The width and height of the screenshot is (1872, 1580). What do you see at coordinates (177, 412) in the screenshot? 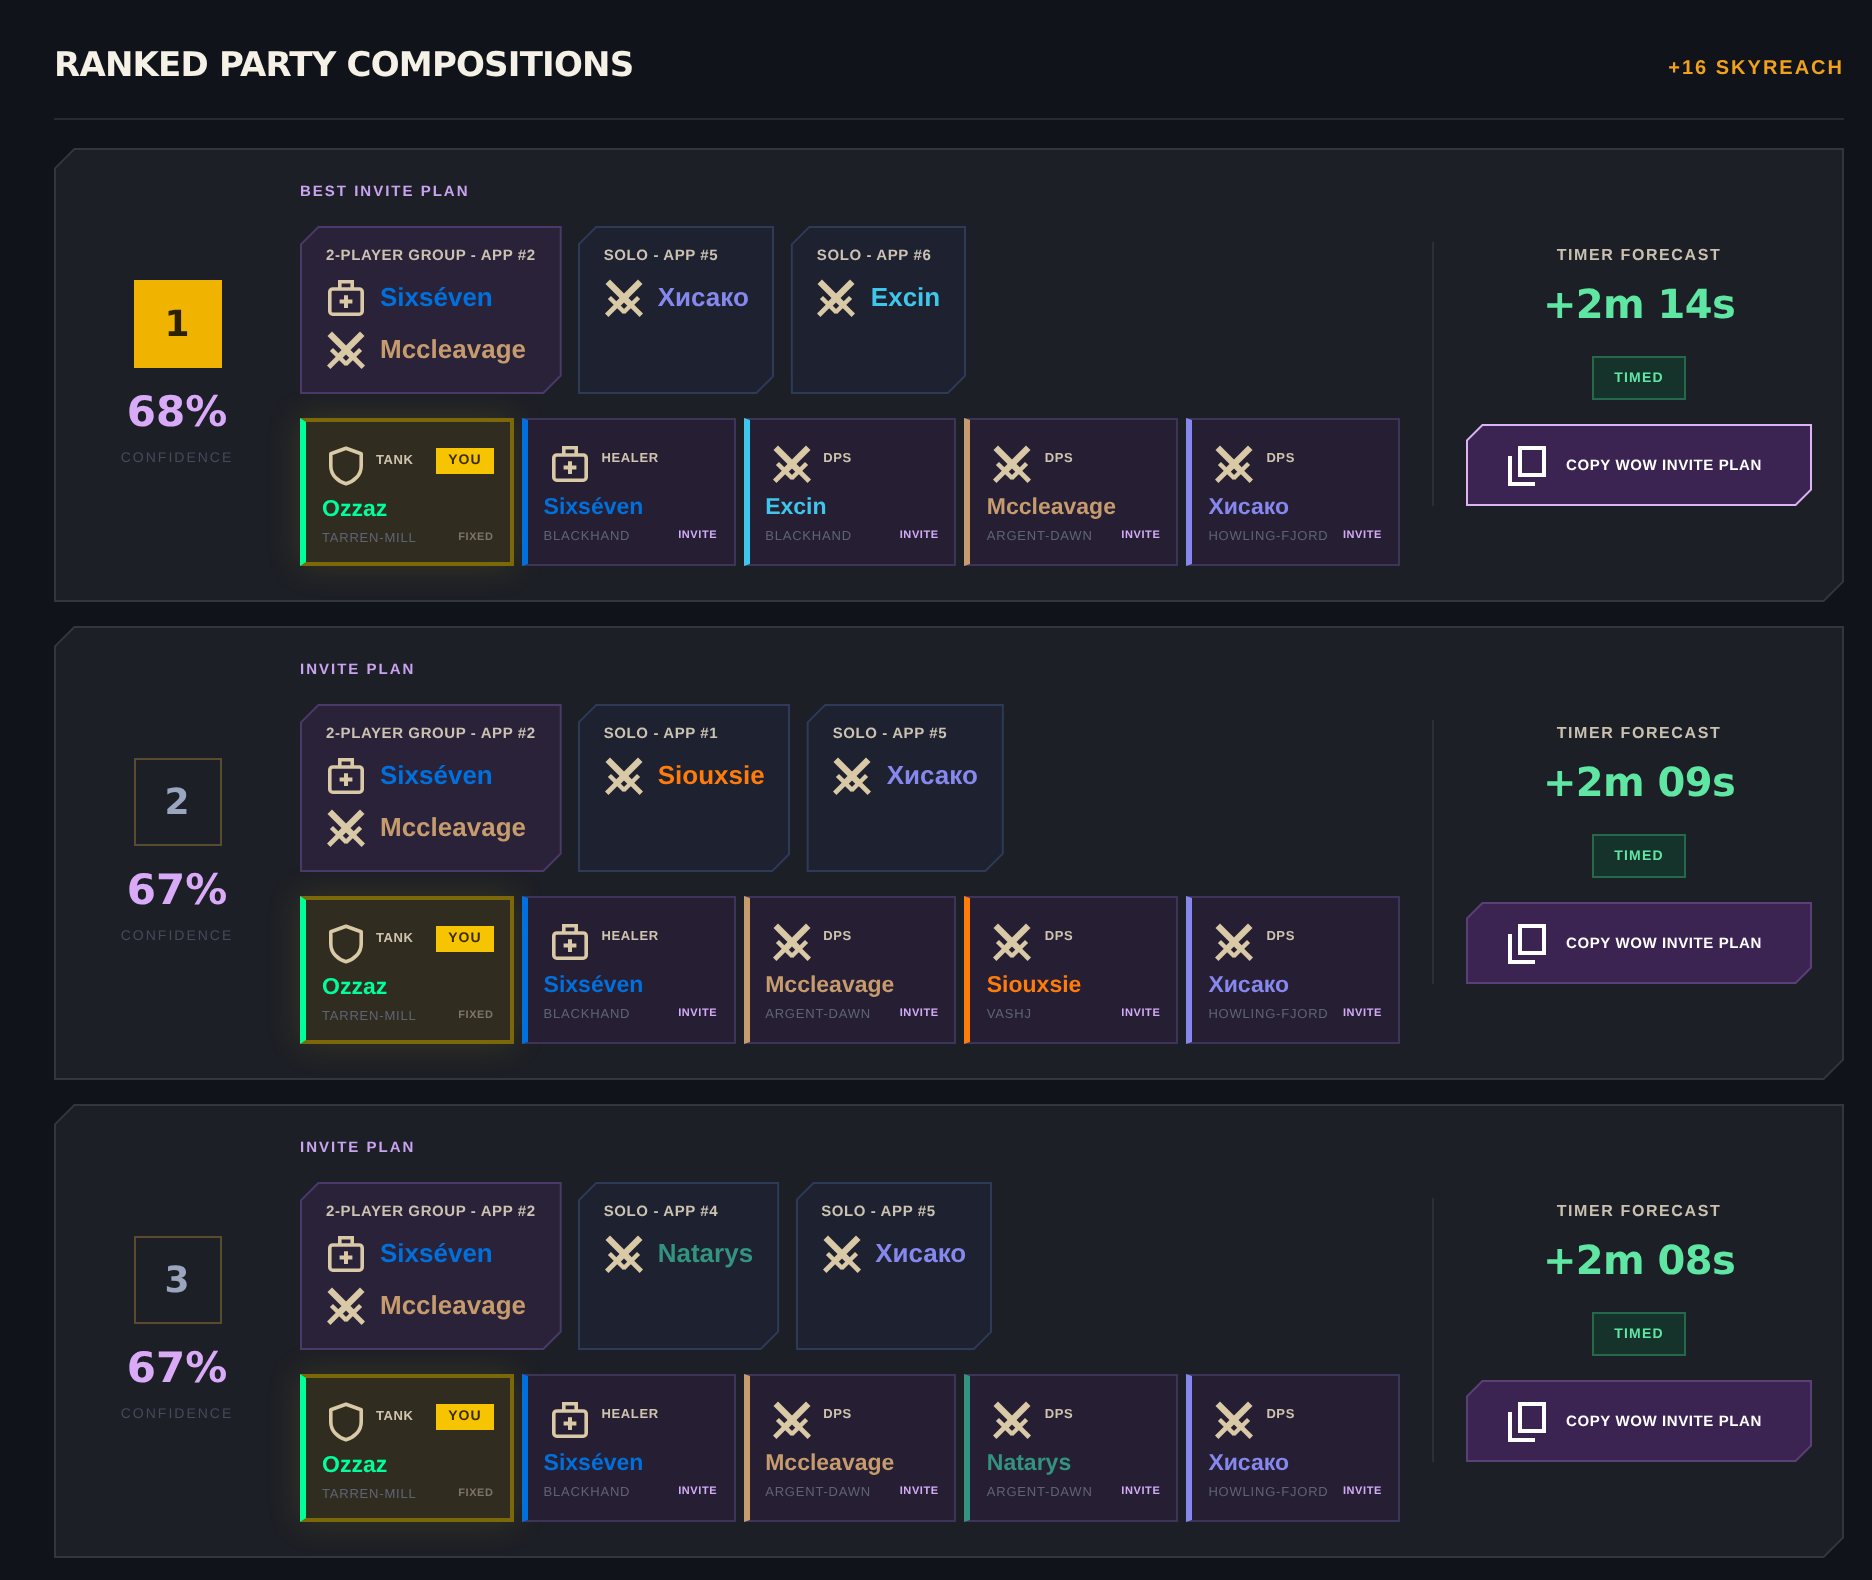
I see `confidence-value: 68%` at bounding box center [177, 412].